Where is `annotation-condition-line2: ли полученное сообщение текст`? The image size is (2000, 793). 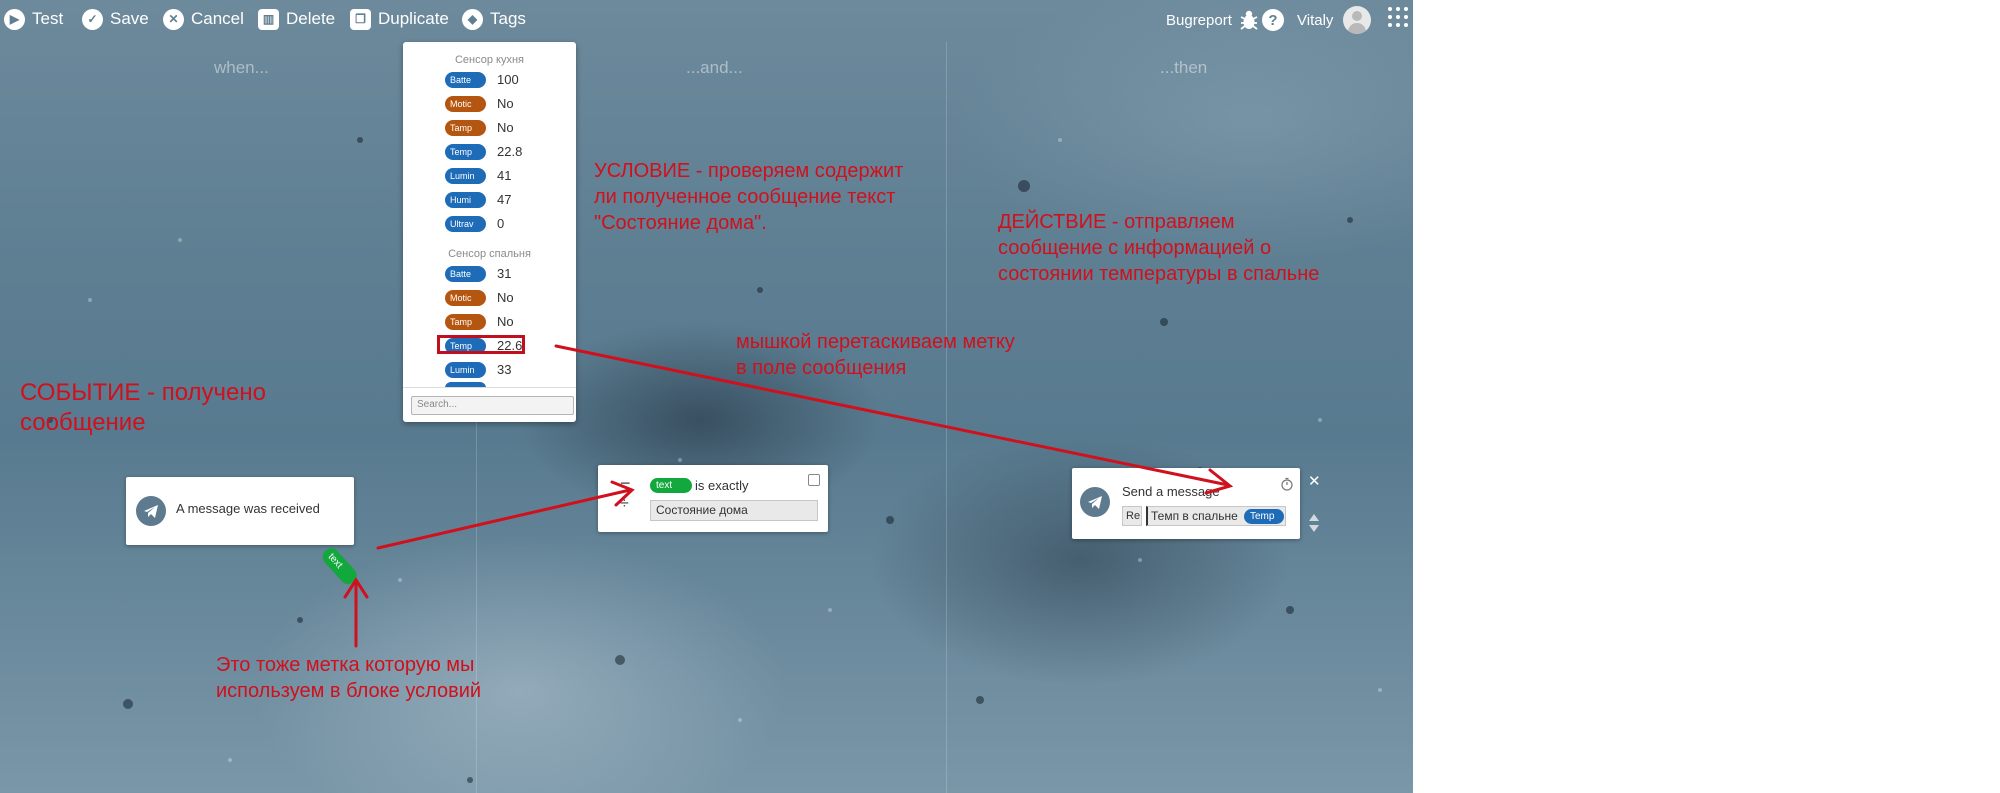 annotation-condition-line2: ли полученное сообщение текст is located at coordinates (745, 197).